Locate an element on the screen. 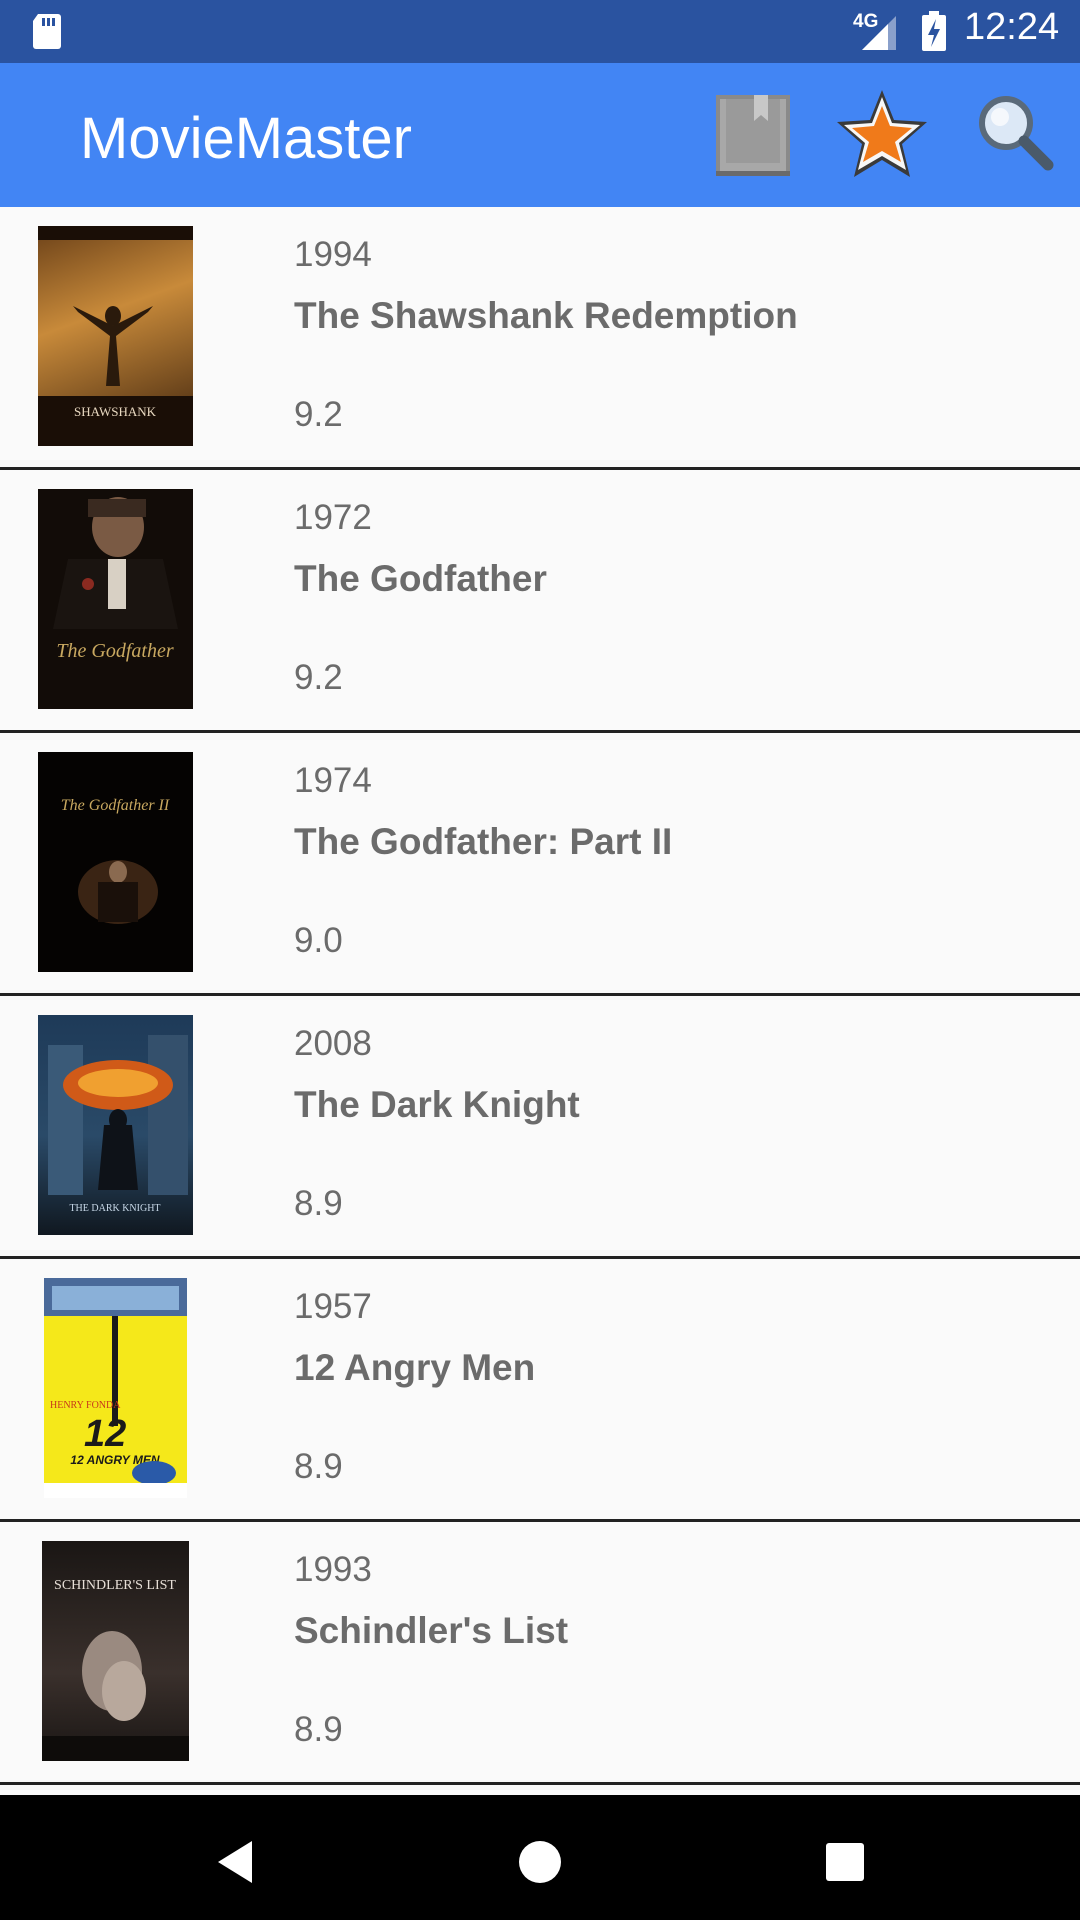 The width and height of the screenshot is (1080, 1920). movie-poster: The Godfather II is located at coordinates (115, 862).